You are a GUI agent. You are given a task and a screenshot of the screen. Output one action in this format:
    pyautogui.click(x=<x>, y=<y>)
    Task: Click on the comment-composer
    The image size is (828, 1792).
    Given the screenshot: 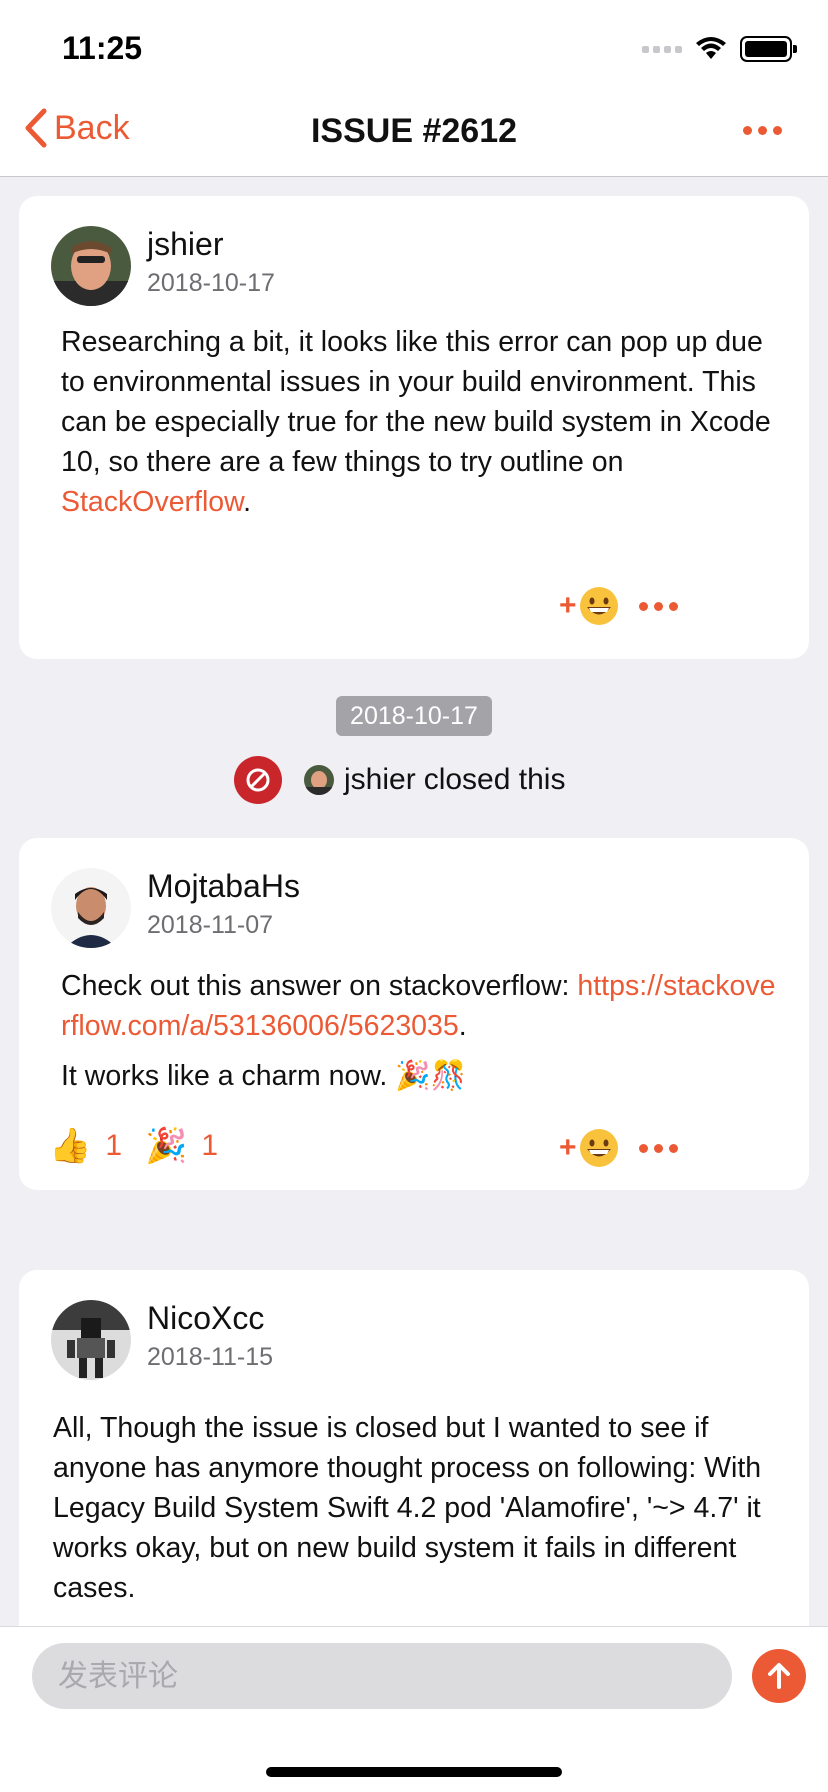 What is the action you would take?
    pyautogui.click(x=414, y=1709)
    